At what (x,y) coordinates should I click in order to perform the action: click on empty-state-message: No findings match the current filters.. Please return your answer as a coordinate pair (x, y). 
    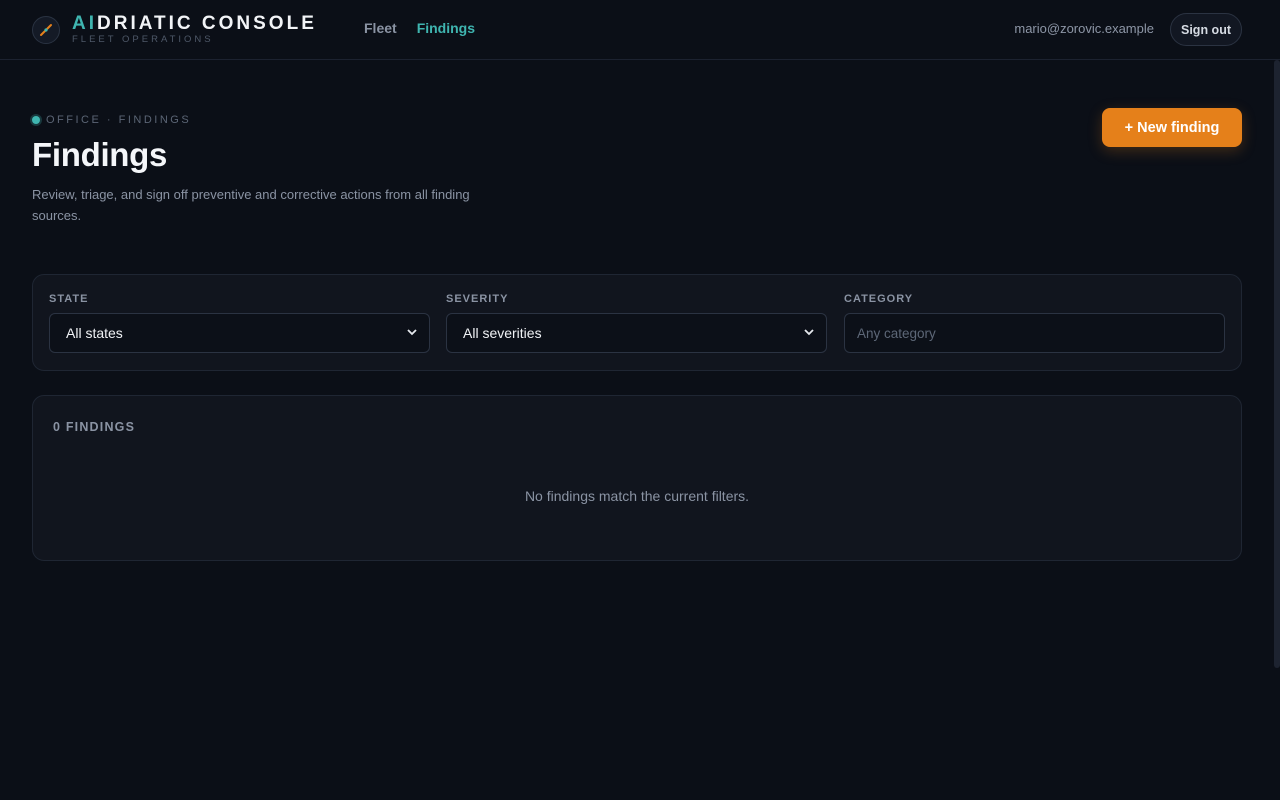
    Looking at the image, I should click on (637, 496).